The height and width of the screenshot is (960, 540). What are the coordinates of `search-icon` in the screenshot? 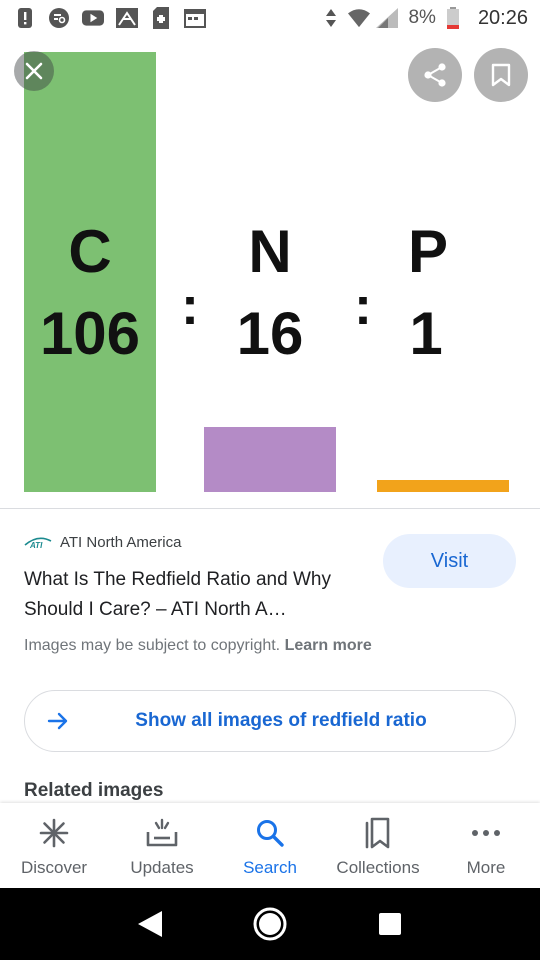 It's located at (270, 833).